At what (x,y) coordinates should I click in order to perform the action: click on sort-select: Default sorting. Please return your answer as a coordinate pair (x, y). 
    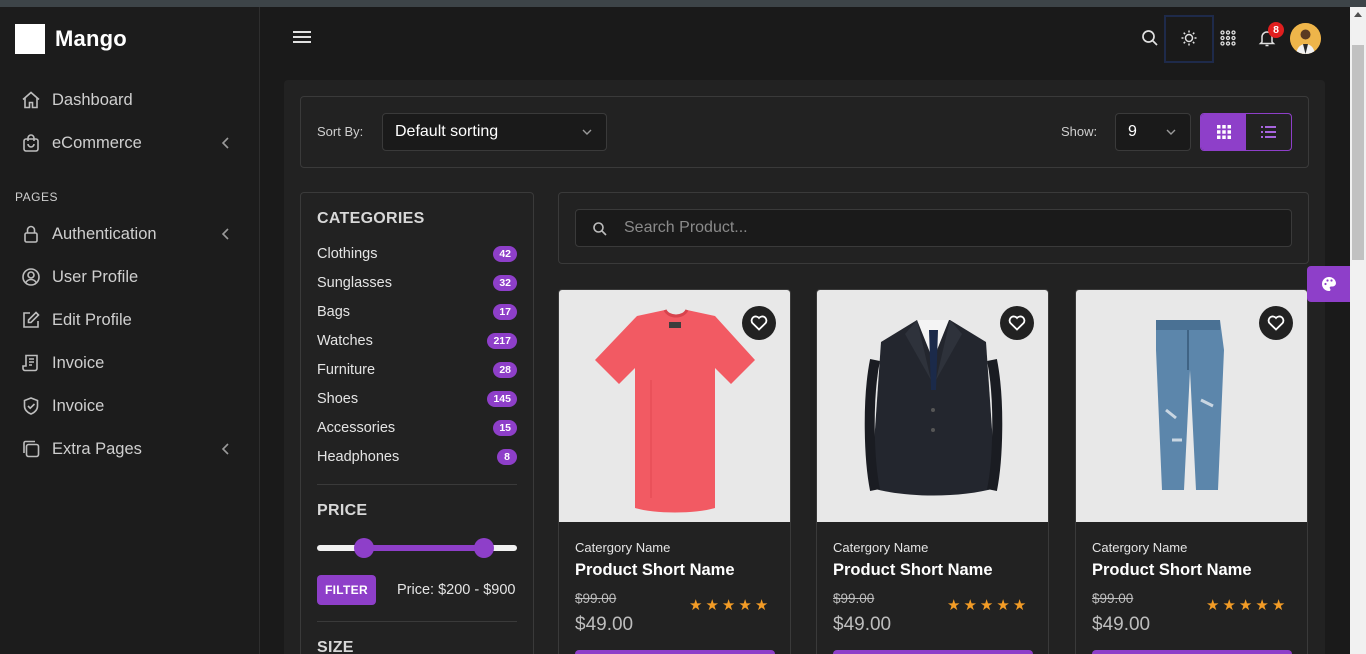
    Looking at the image, I should click on (494, 132).